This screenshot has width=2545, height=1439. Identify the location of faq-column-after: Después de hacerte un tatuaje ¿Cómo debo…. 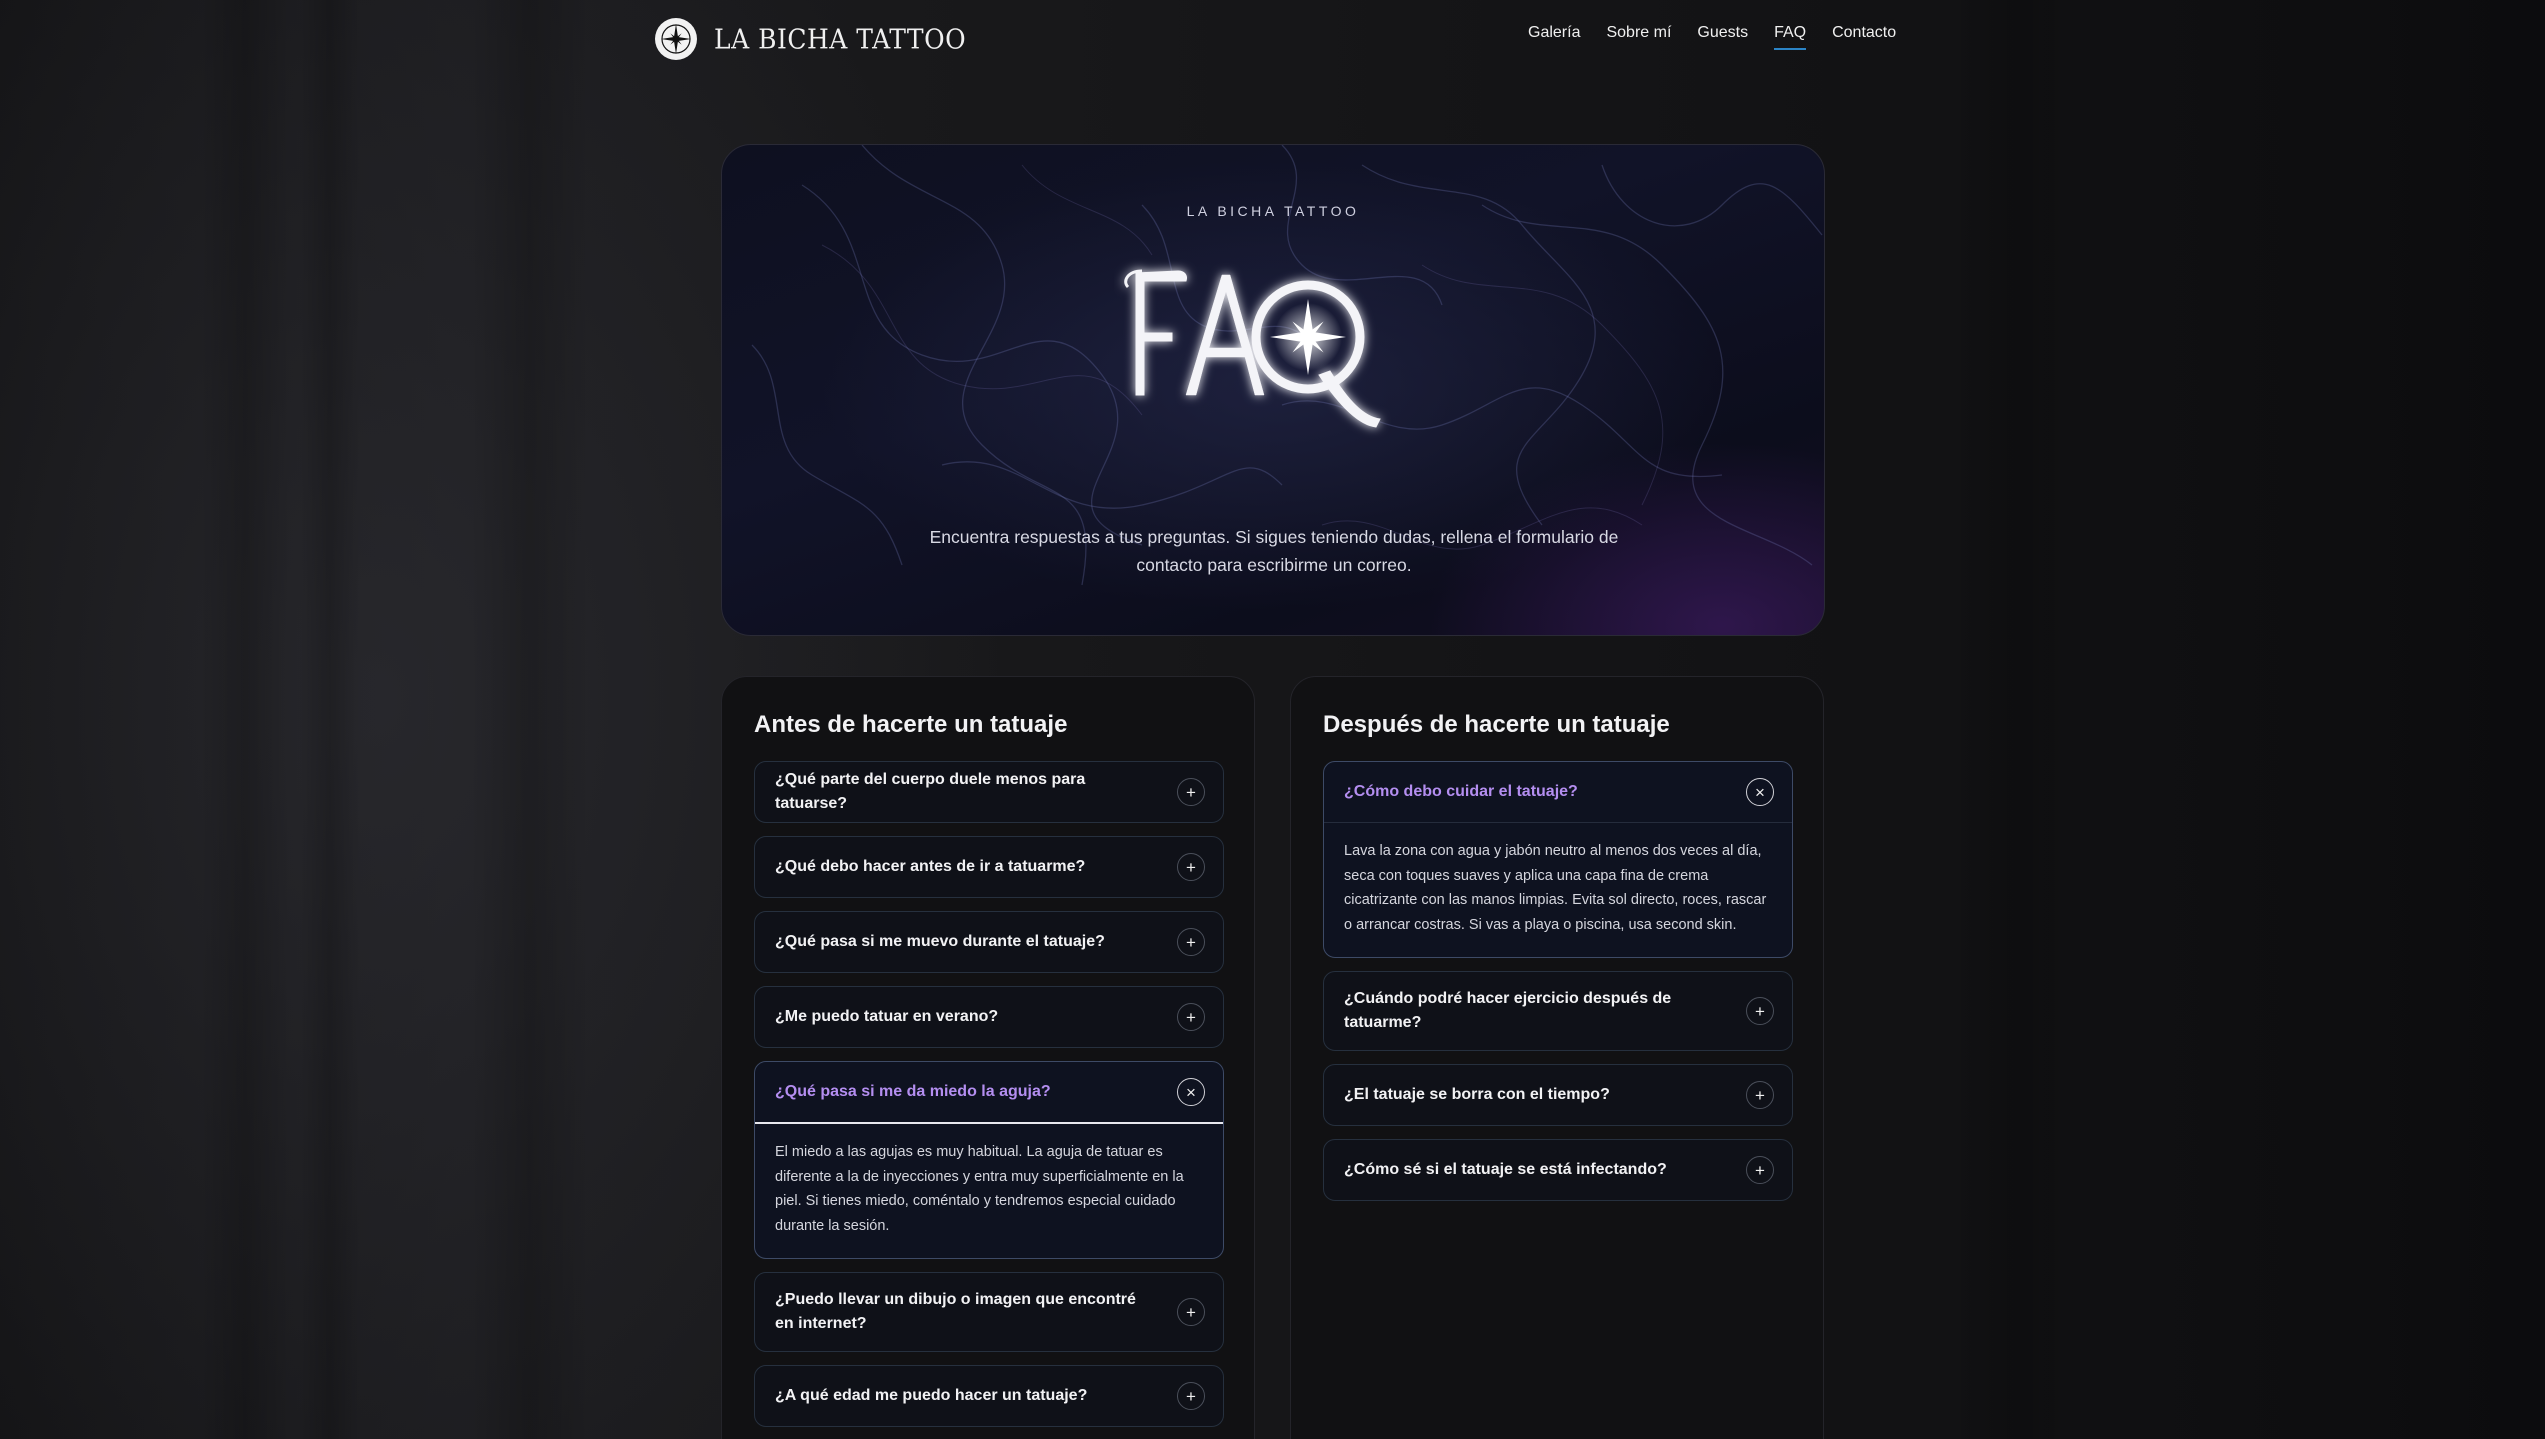
(1557, 1057).